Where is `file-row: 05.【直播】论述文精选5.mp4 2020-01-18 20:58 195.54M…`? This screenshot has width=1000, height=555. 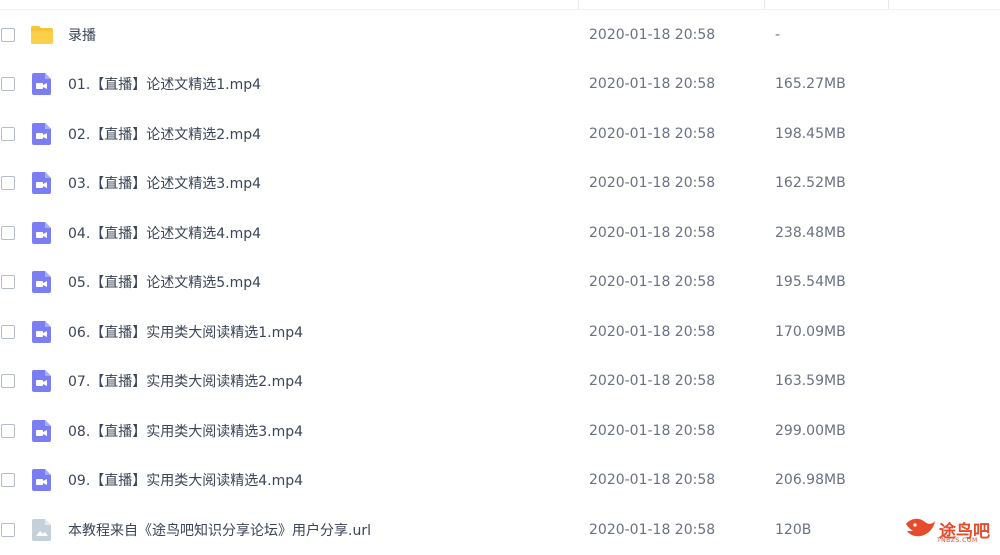
file-row: 05.【直播】论述文精选5.mp4 2020-01-18 20:58 195.54M… is located at coordinates (500, 283).